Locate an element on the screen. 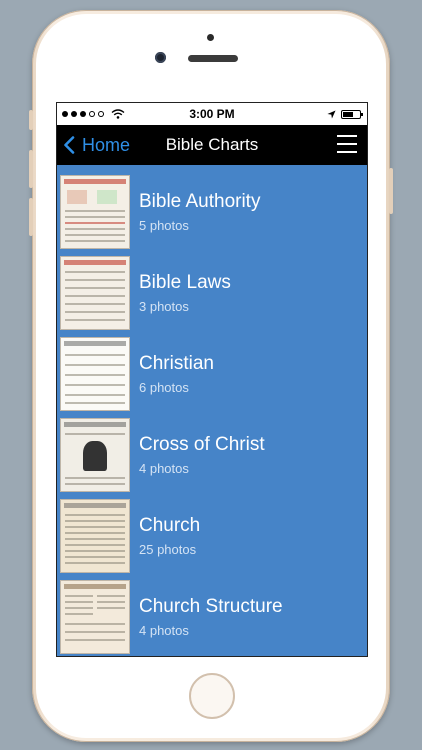  status-bar: 3:00 PM is located at coordinates (212, 114).